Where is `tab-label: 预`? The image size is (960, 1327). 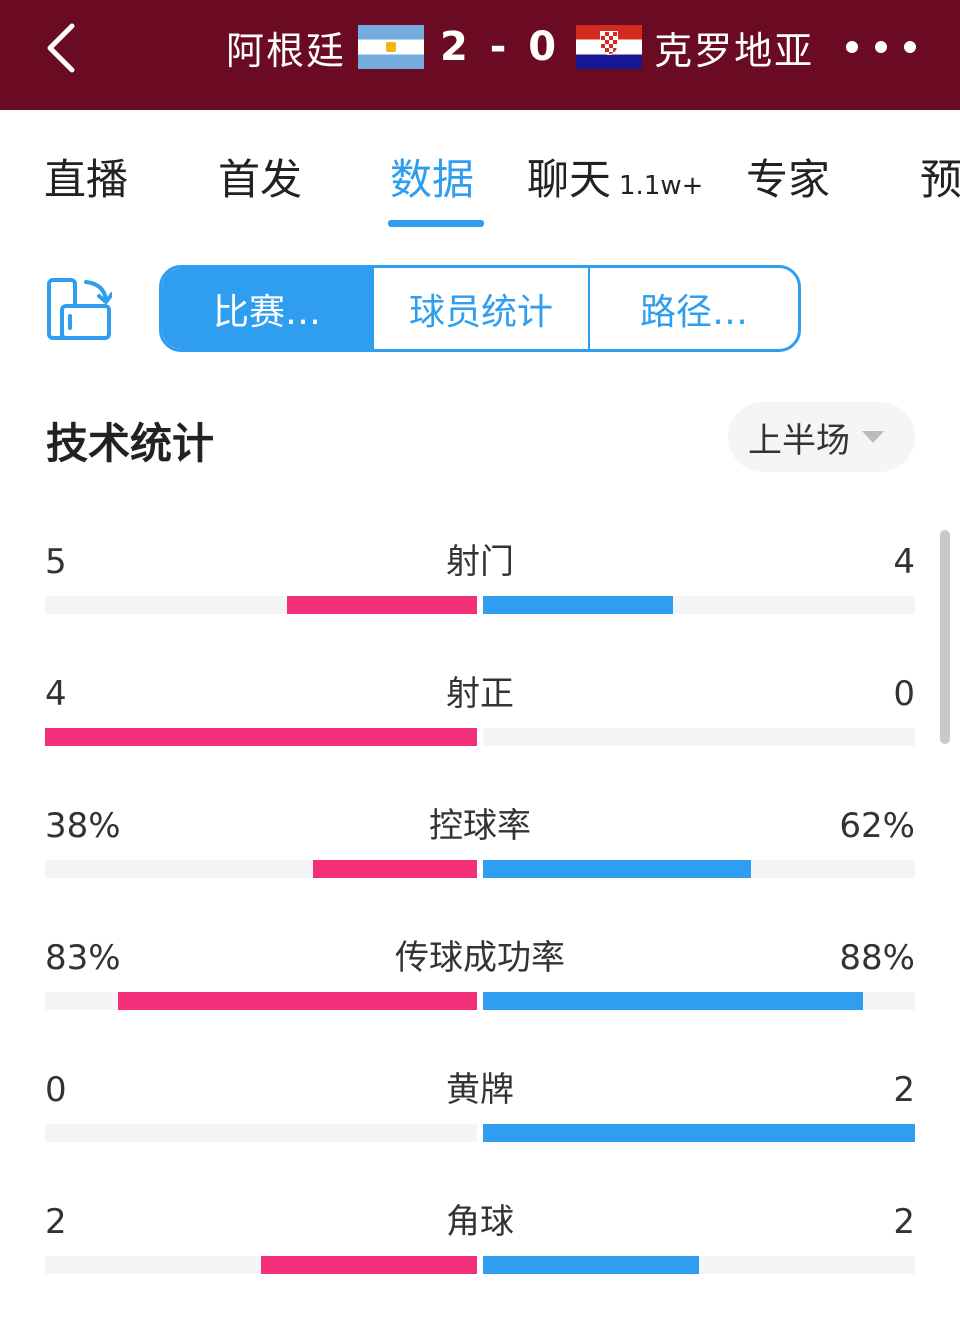
tab-label: 预 is located at coordinates (940, 179).